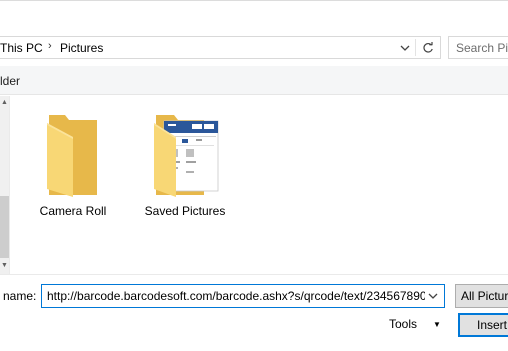  What do you see at coordinates (254, 274) in the screenshot?
I see `bottom-separator` at bounding box center [254, 274].